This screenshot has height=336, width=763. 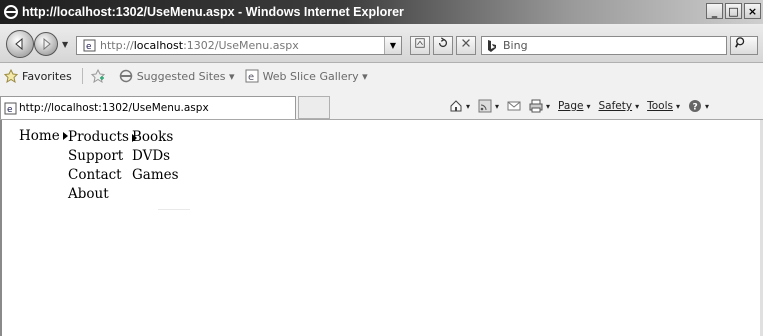 I want to click on magnifier-icon, so click(x=740, y=42).